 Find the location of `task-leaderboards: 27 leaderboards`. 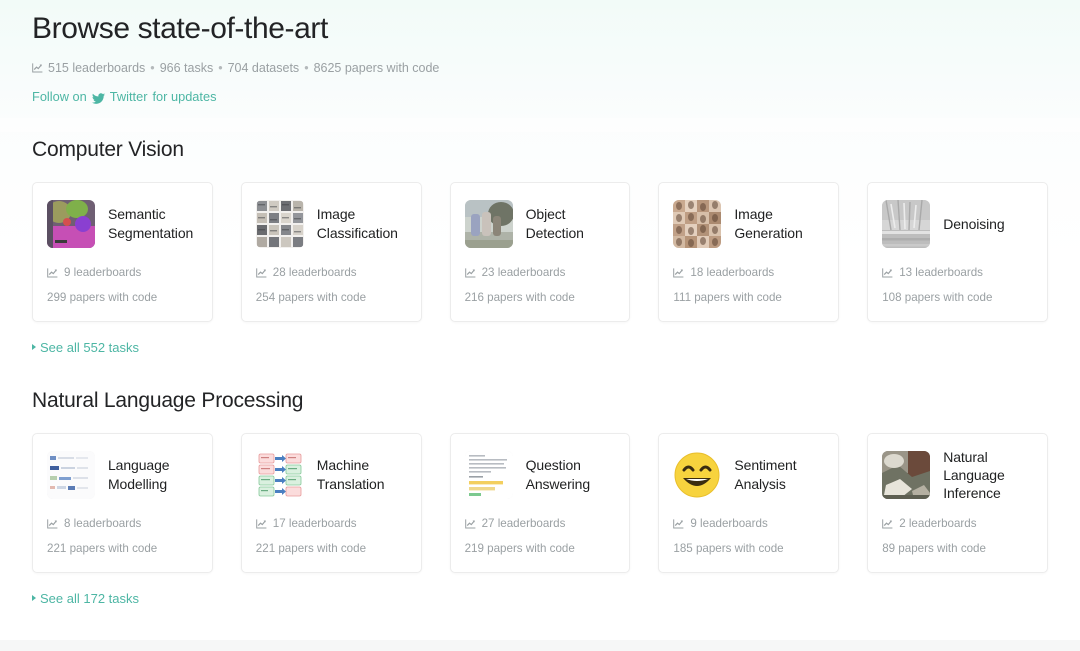

task-leaderboards: 27 leaderboards is located at coordinates (540, 523).